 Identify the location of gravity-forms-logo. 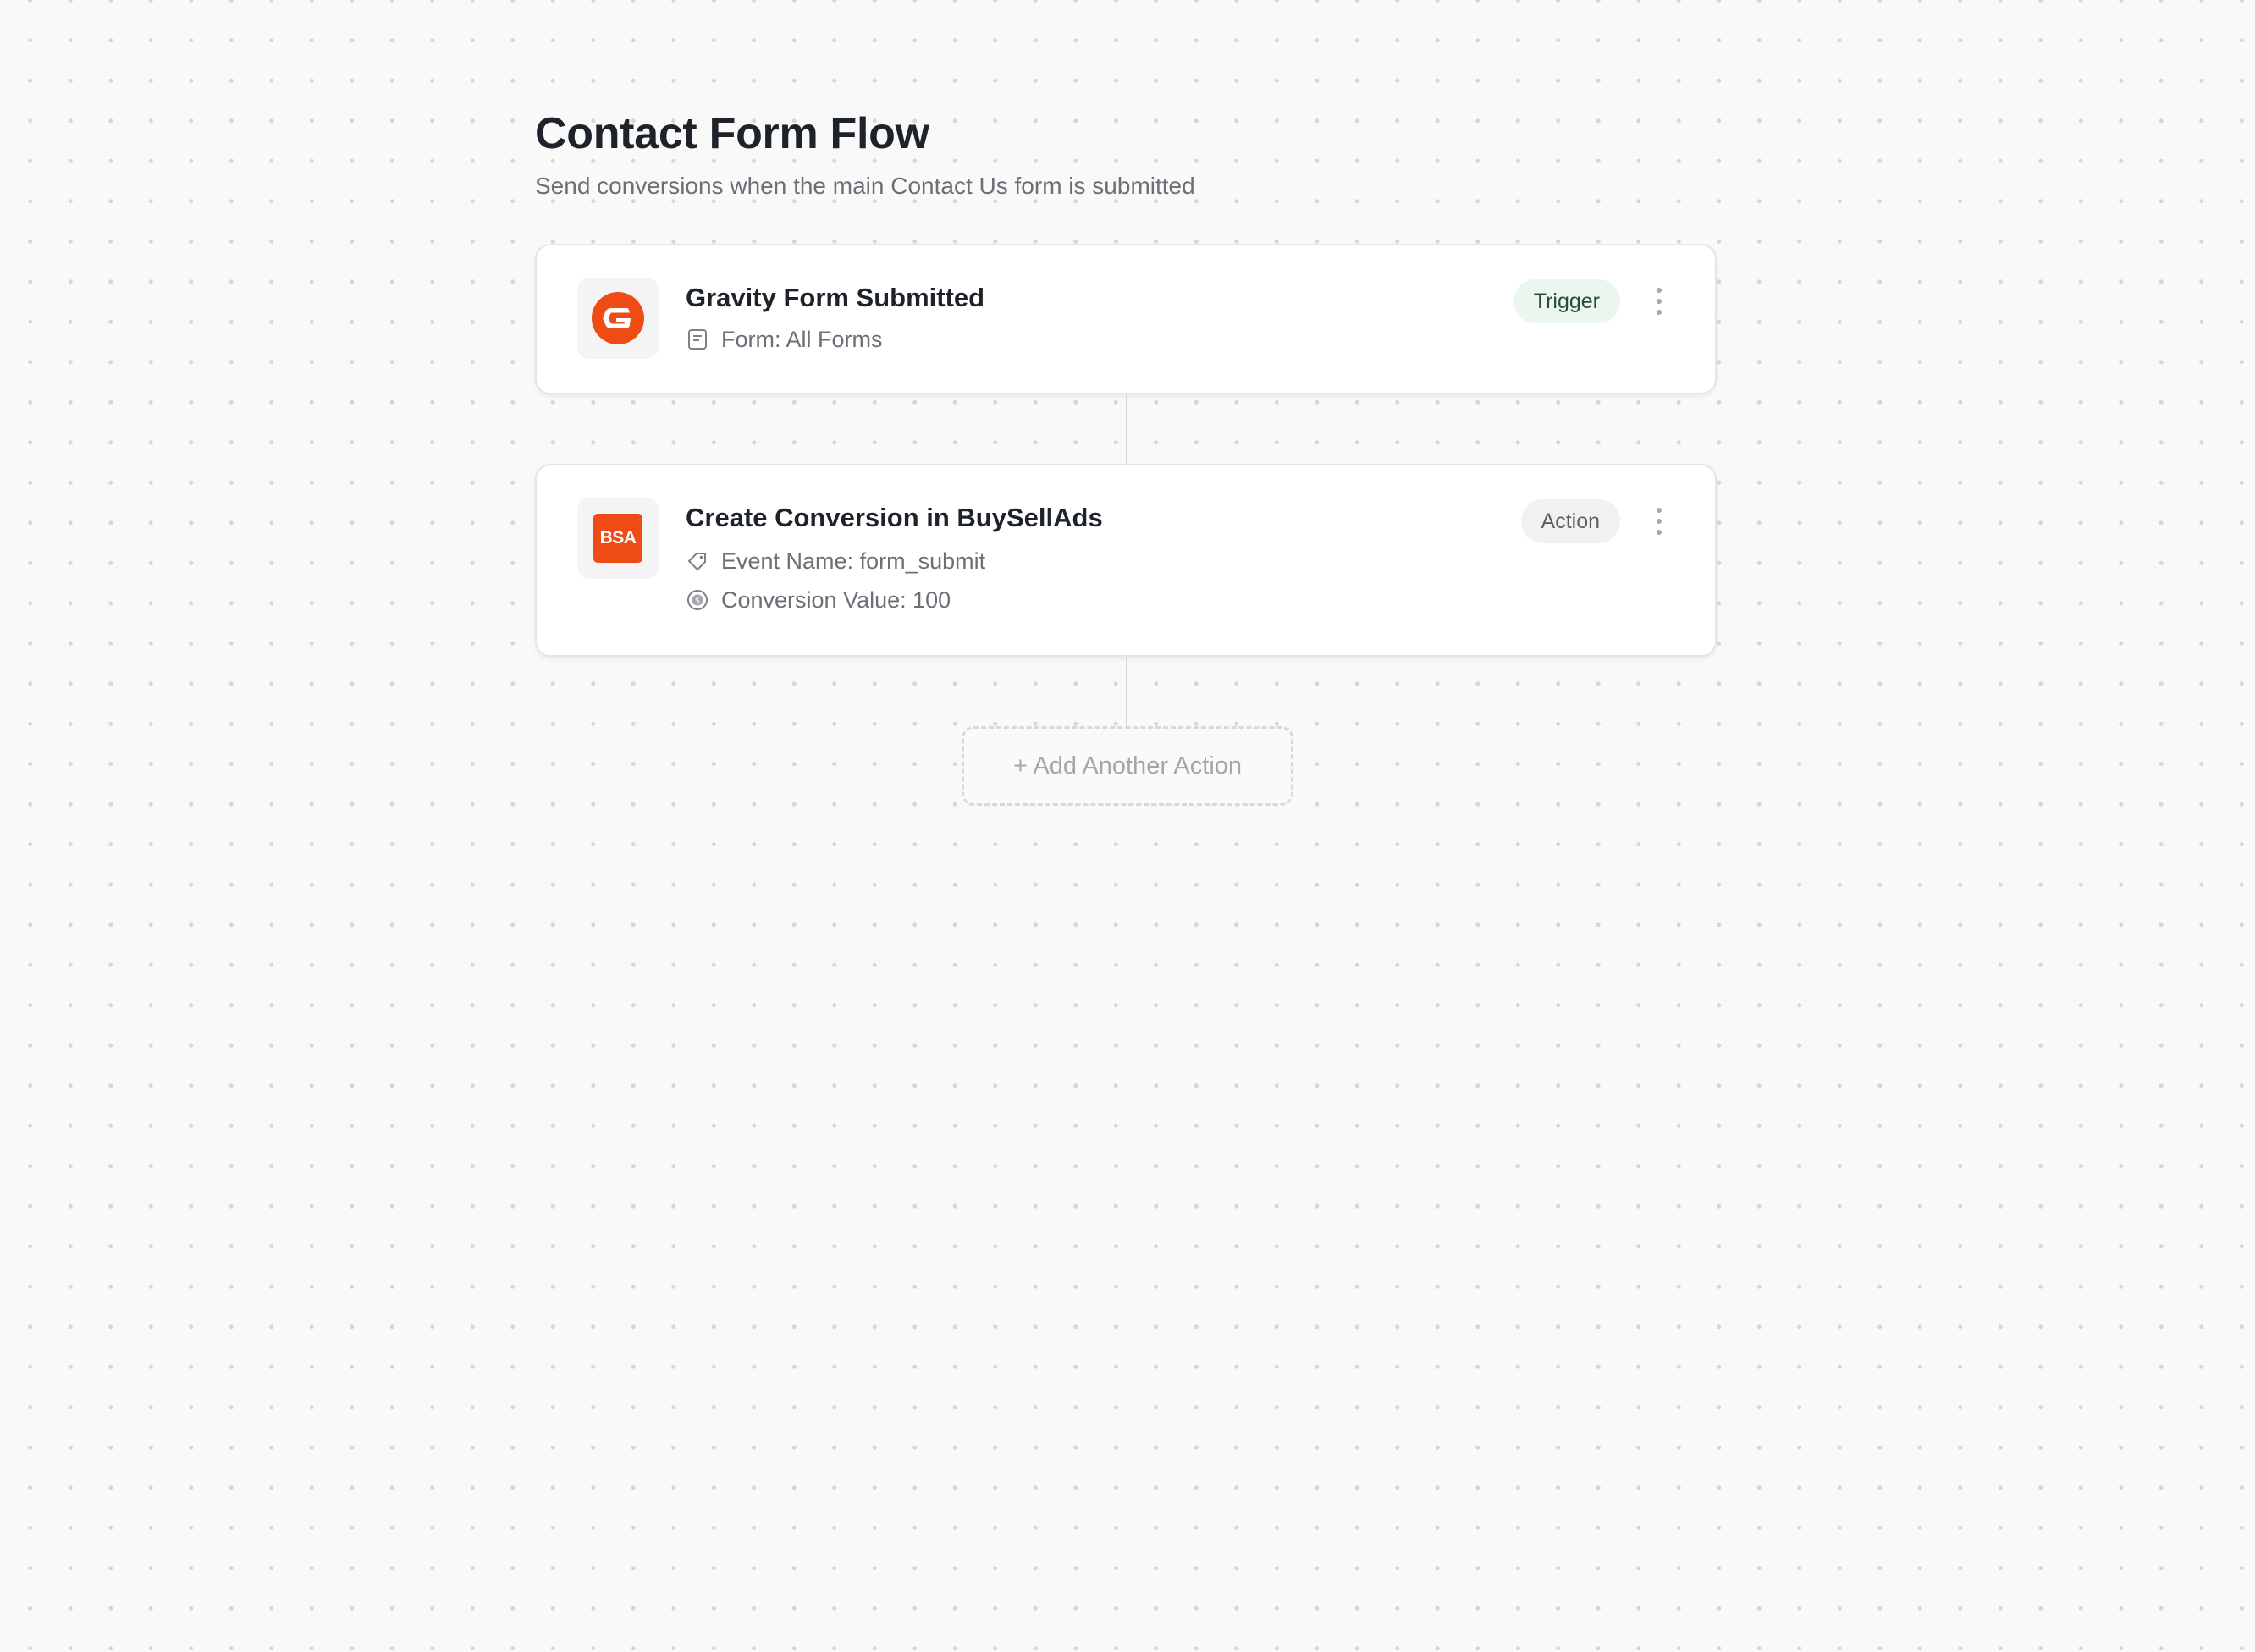
(618, 318).